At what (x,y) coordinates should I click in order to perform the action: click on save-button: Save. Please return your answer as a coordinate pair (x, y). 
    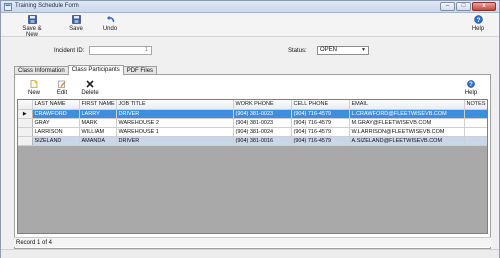
    Looking at the image, I should click on (76, 23).